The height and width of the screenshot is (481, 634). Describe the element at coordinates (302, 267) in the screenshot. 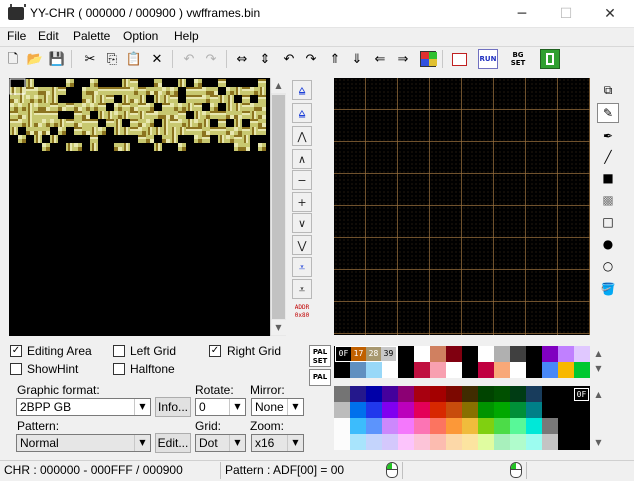

I see `page-down-fast-button: ⩡` at that location.